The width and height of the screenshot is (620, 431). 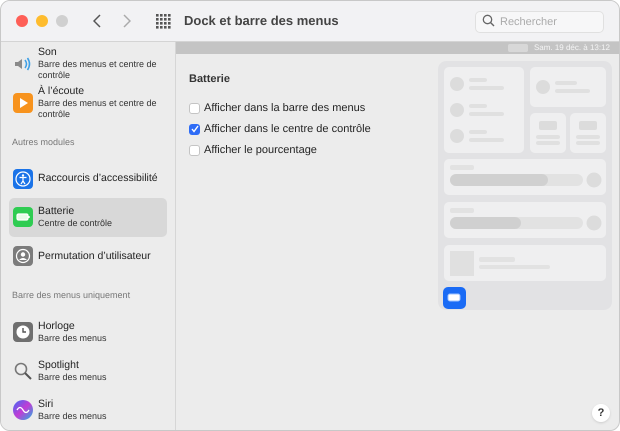 What do you see at coordinates (23, 371) in the screenshot?
I see `magnifier-icon` at bounding box center [23, 371].